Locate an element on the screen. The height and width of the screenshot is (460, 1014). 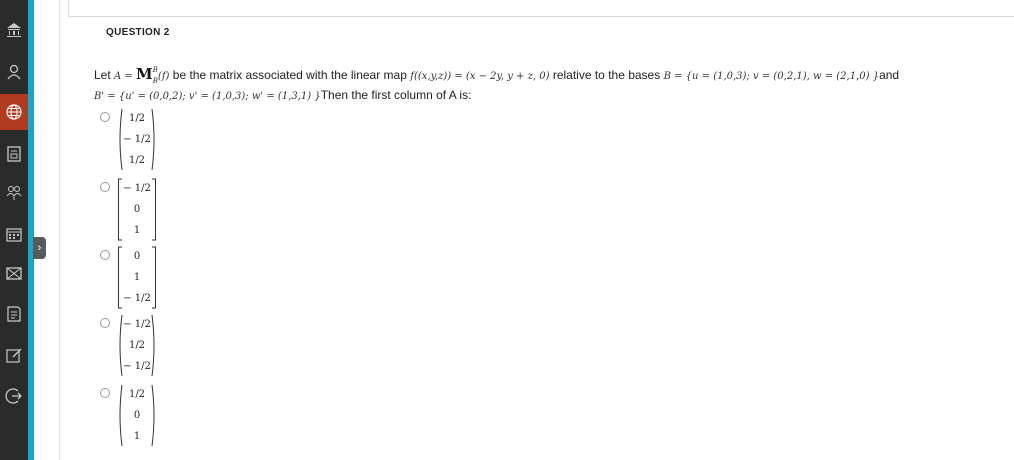
answer-option-3: 0 1 − 1/2 is located at coordinates (128, 277).